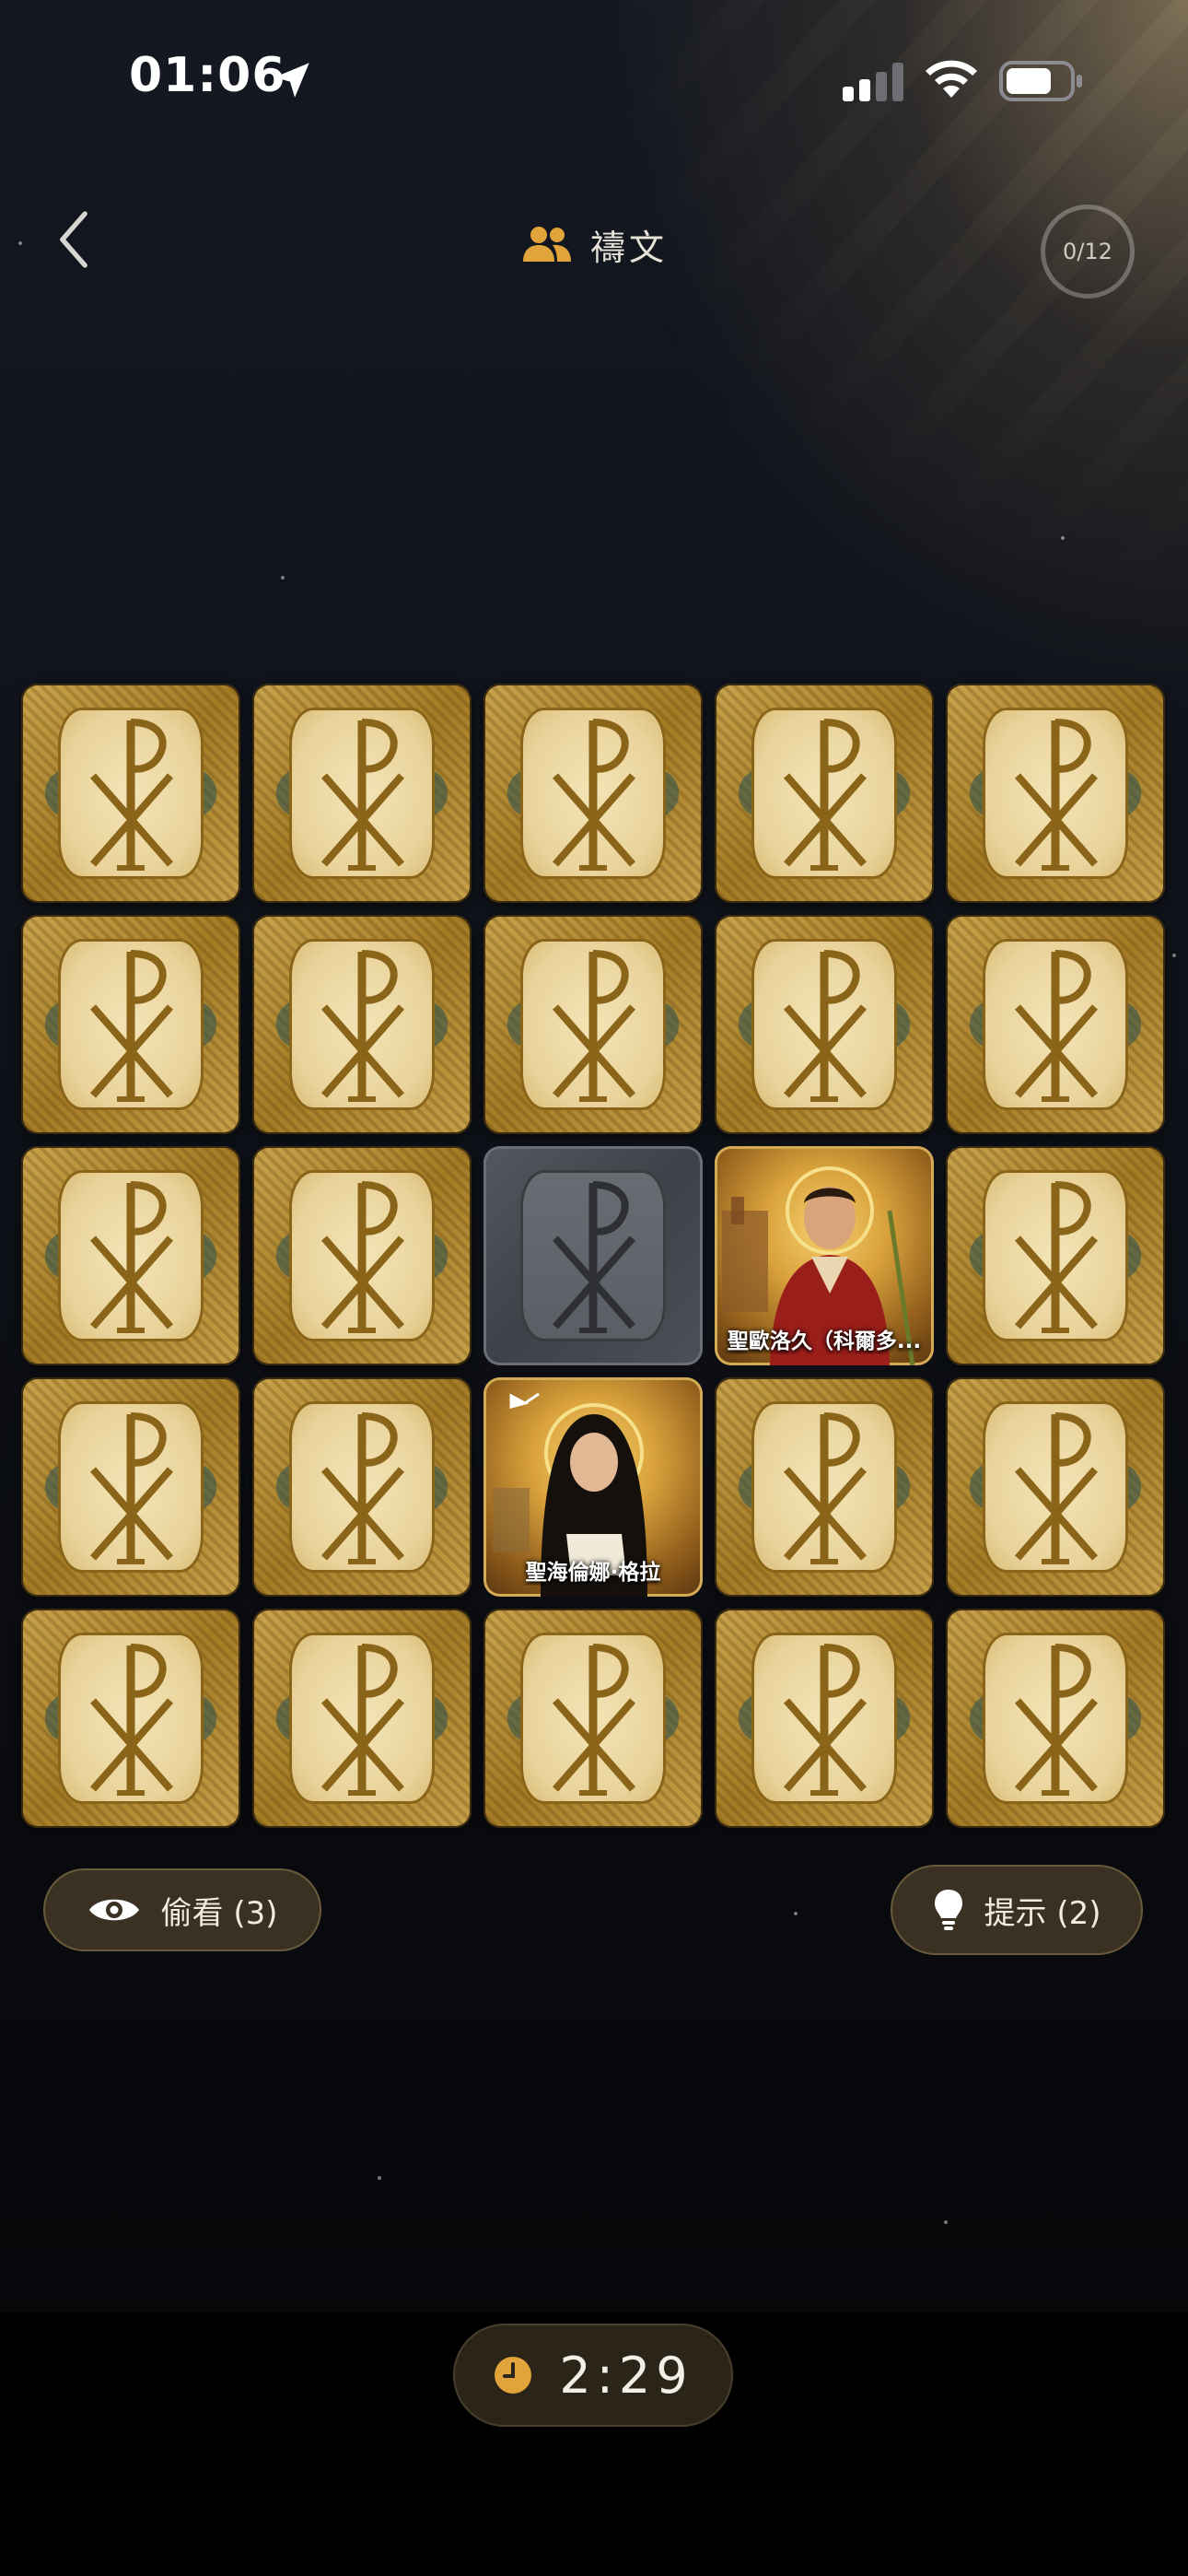 Image resolution: width=1188 pixels, height=2576 pixels. Describe the element at coordinates (628, 247) in the screenshot. I see `page-title: 禱文` at that location.